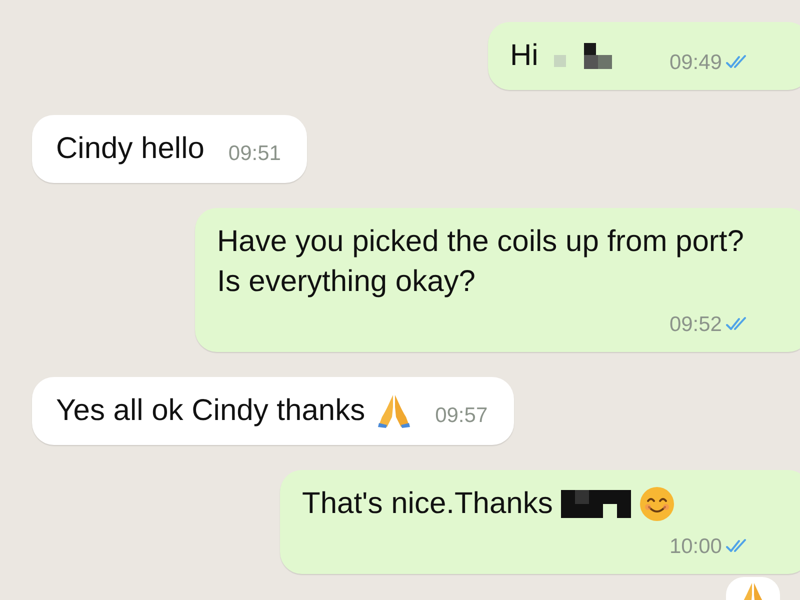  What do you see at coordinates (394, 411) in the screenshot?
I see `praying-hands-icon` at bounding box center [394, 411].